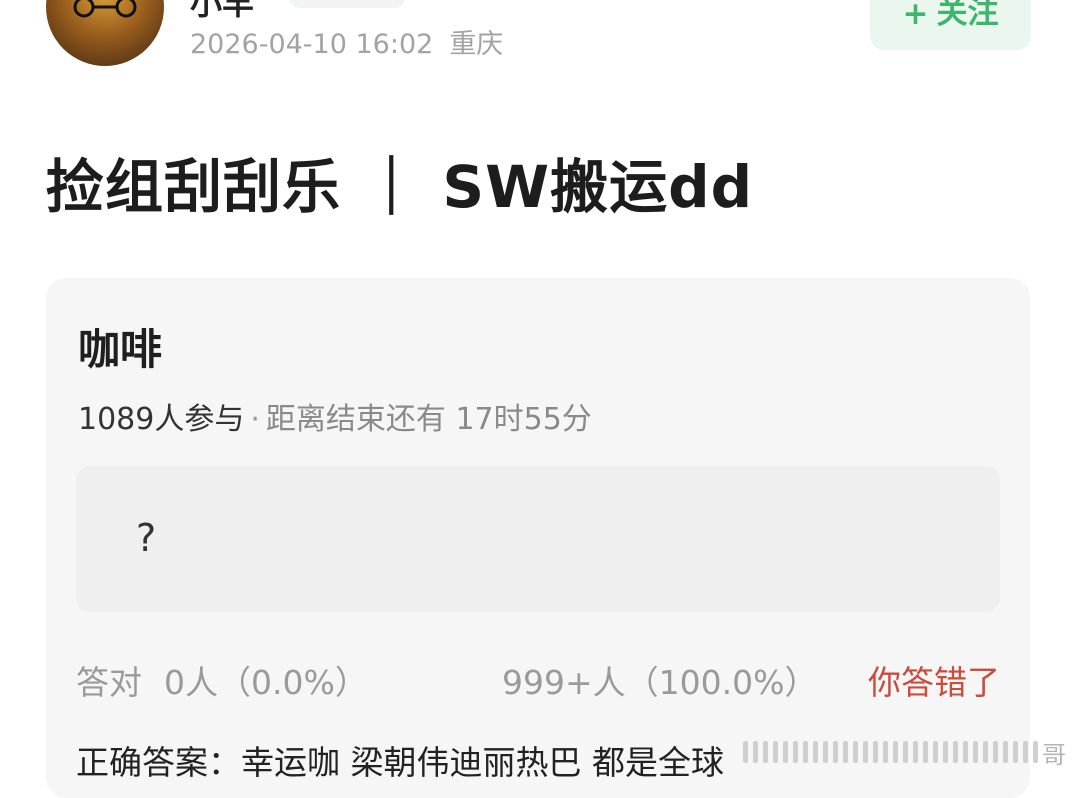 The width and height of the screenshot is (1076, 798). Describe the element at coordinates (105, 9) in the screenshot. I see `glasses-icon` at that location.